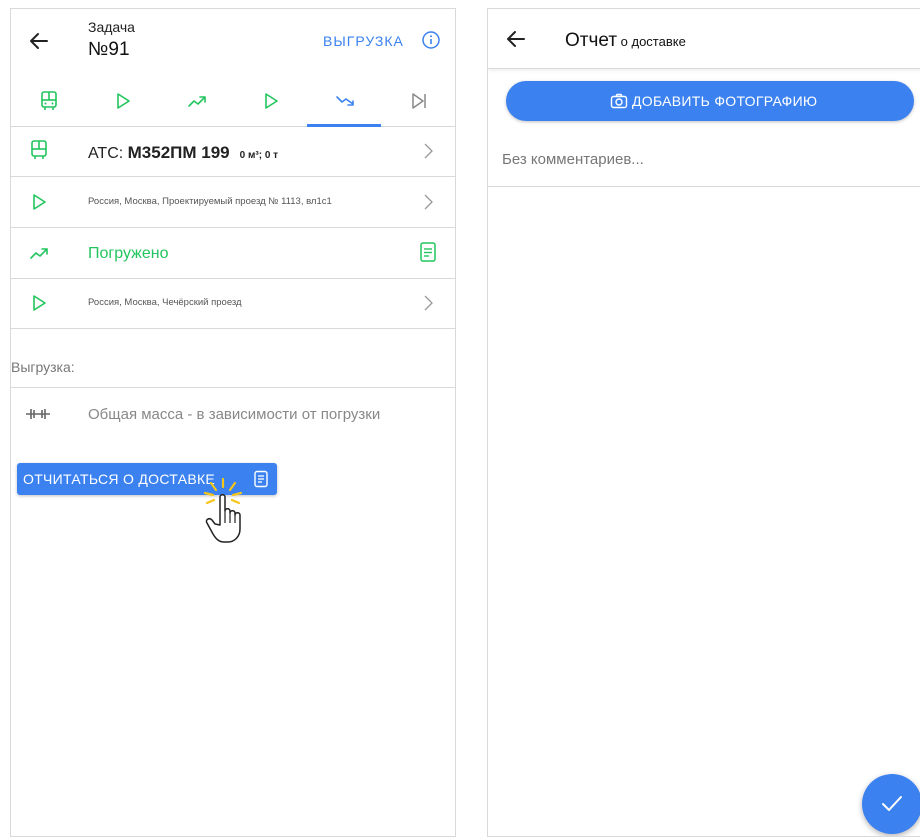 The image size is (920, 837). I want to click on tab-unloading, so click(345, 102).